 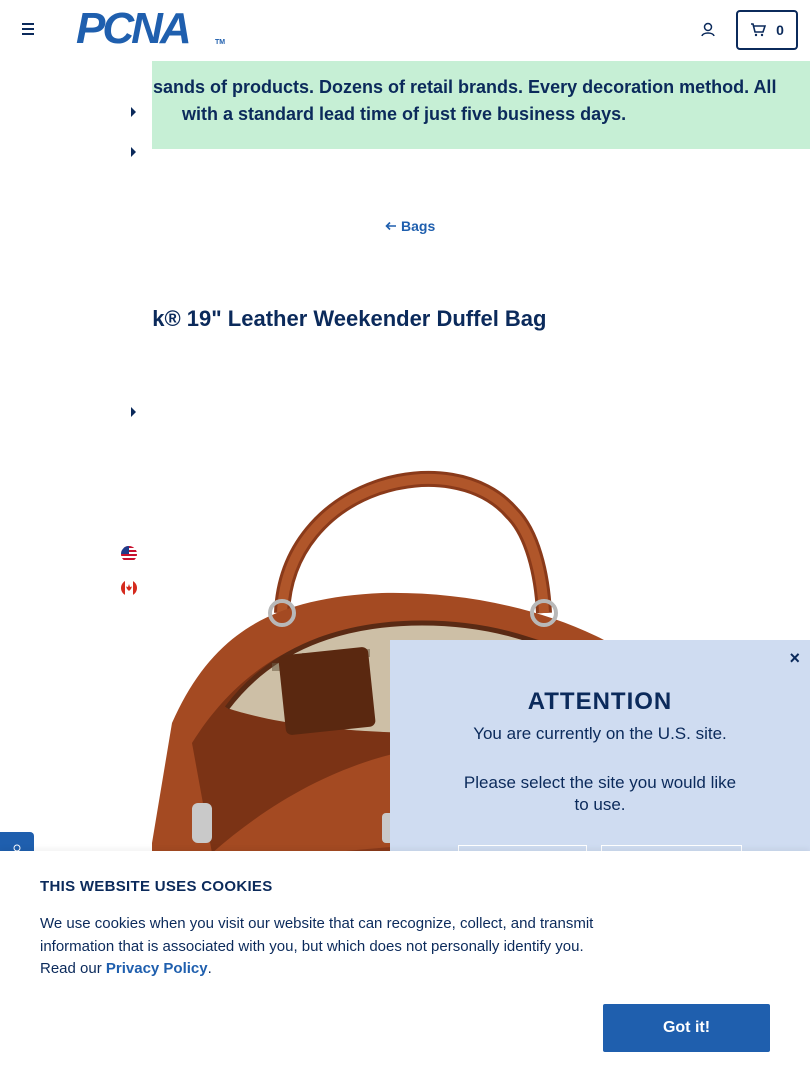 I want to click on hamburger-icon, so click(x=29, y=29).